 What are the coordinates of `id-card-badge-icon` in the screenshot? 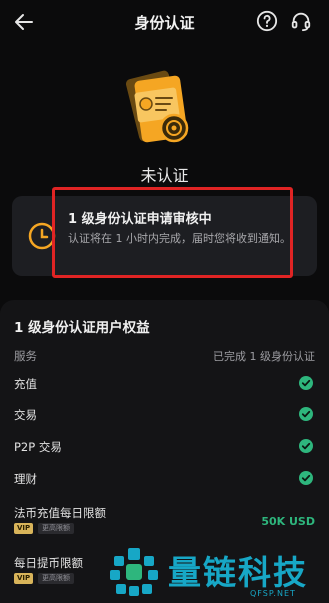 It's located at (157, 106).